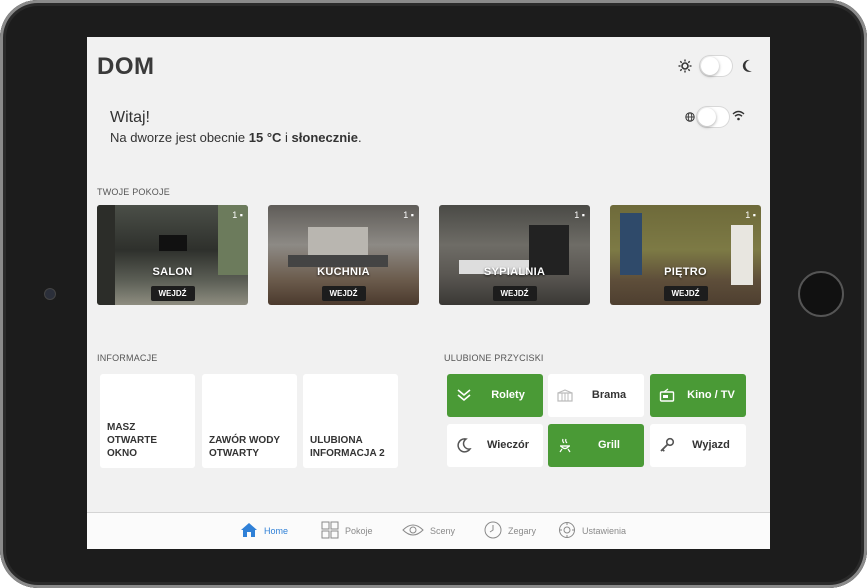 Image resolution: width=867 pixels, height=588 pixels. I want to click on camera-icon, so click(50, 294).